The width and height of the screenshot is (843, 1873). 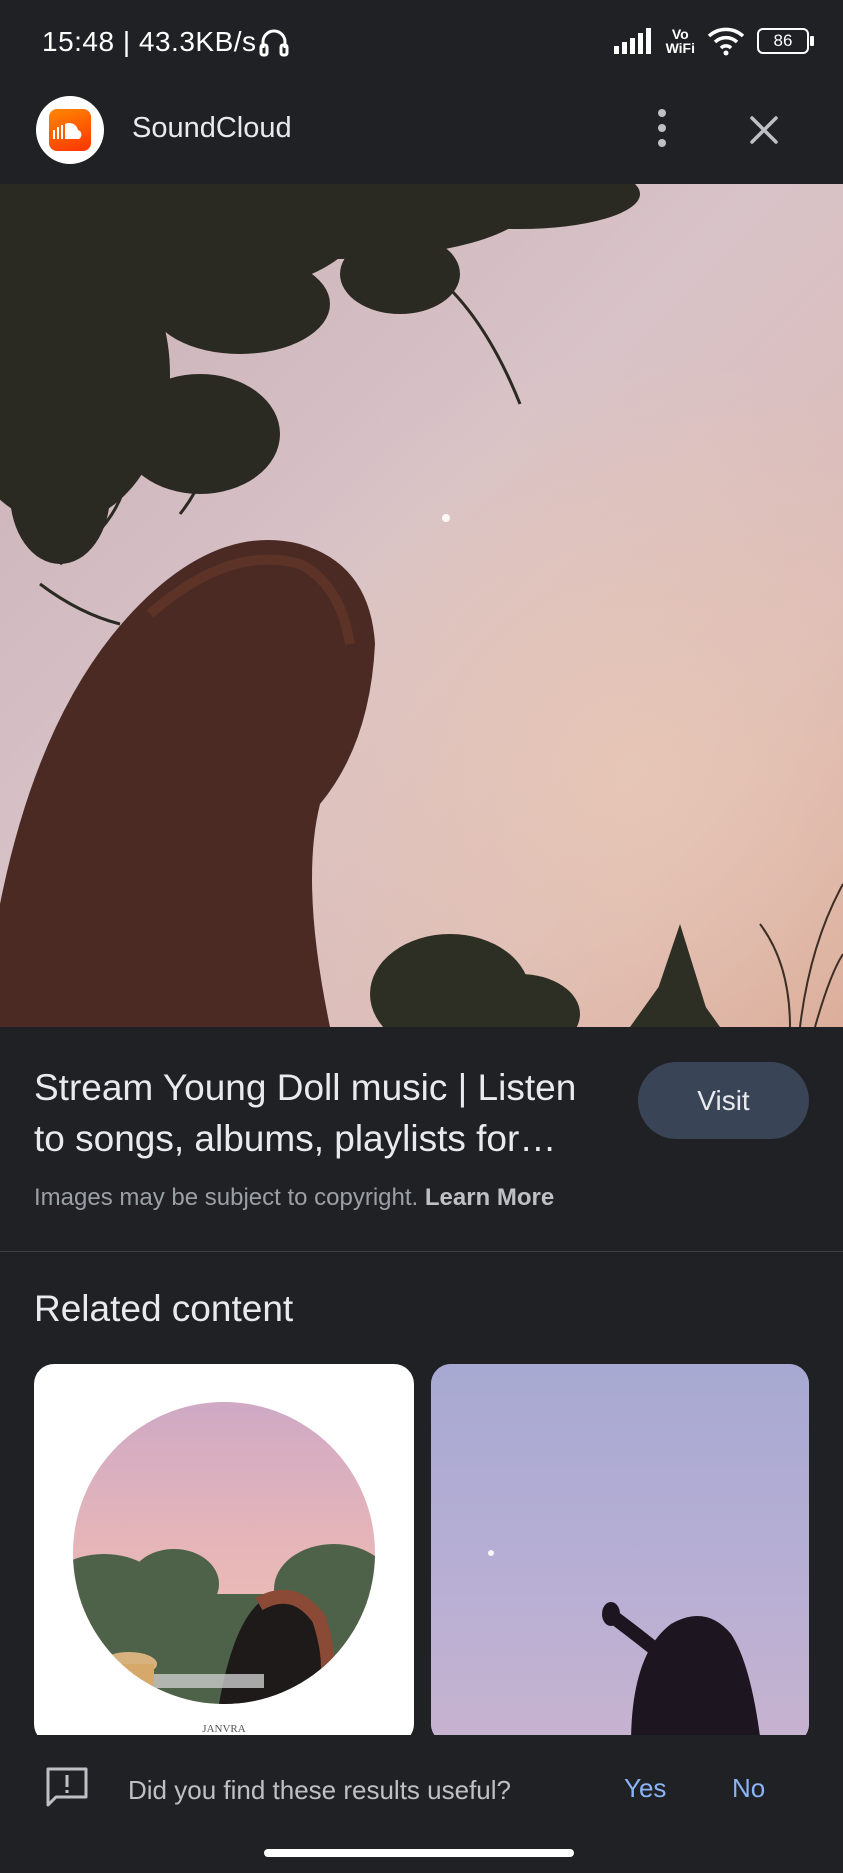 What do you see at coordinates (421, 137) in the screenshot?
I see `viewer-header: SoundCloud` at bounding box center [421, 137].